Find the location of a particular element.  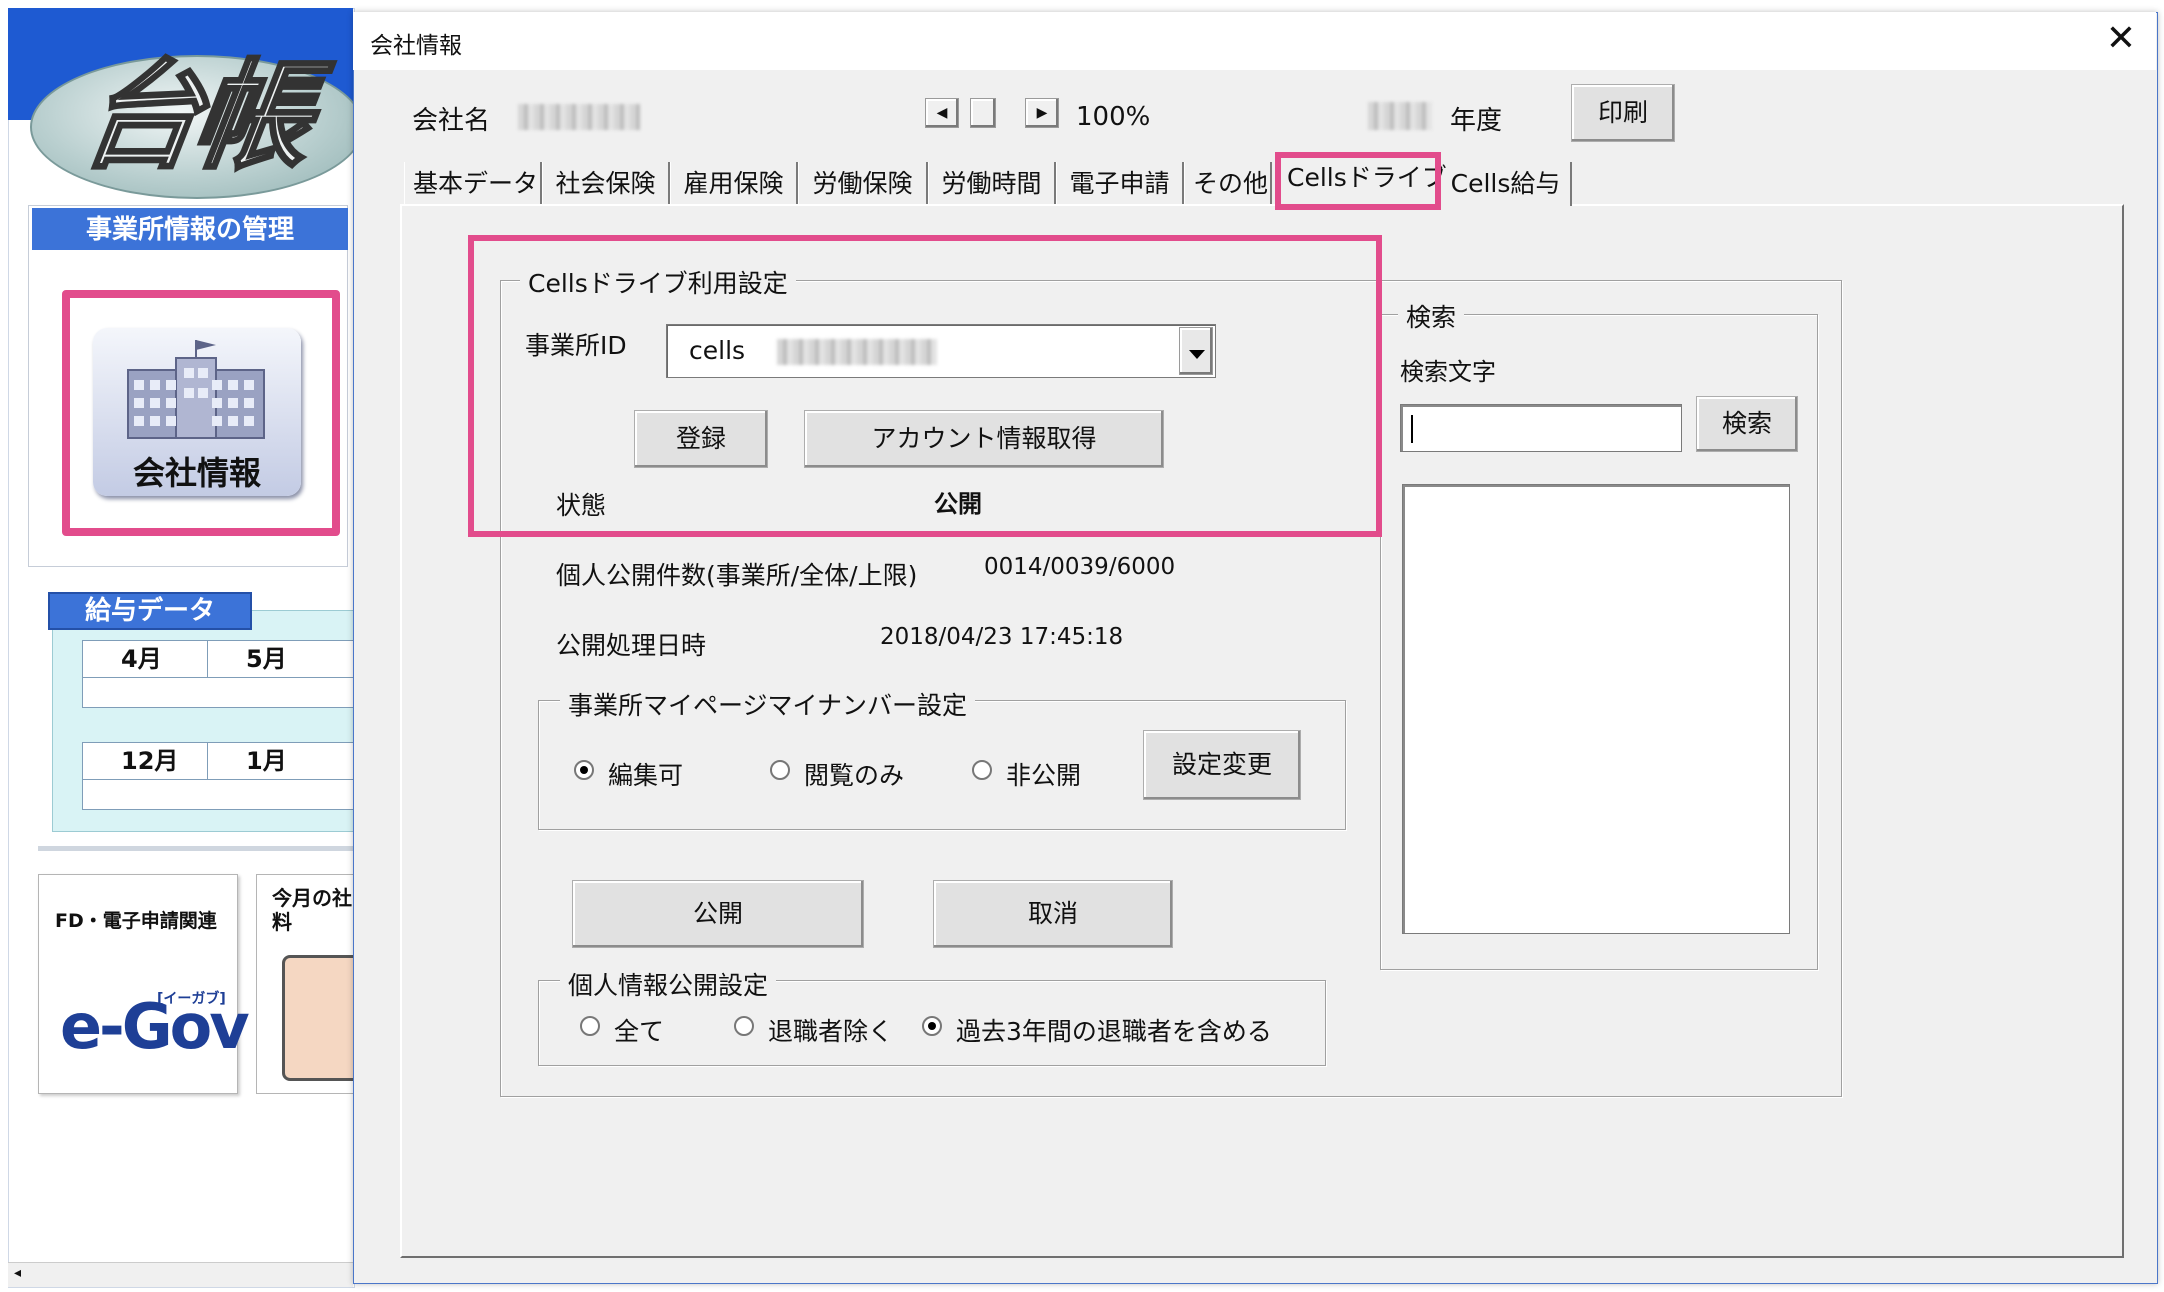

search-input is located at coordinates (1541, 428).